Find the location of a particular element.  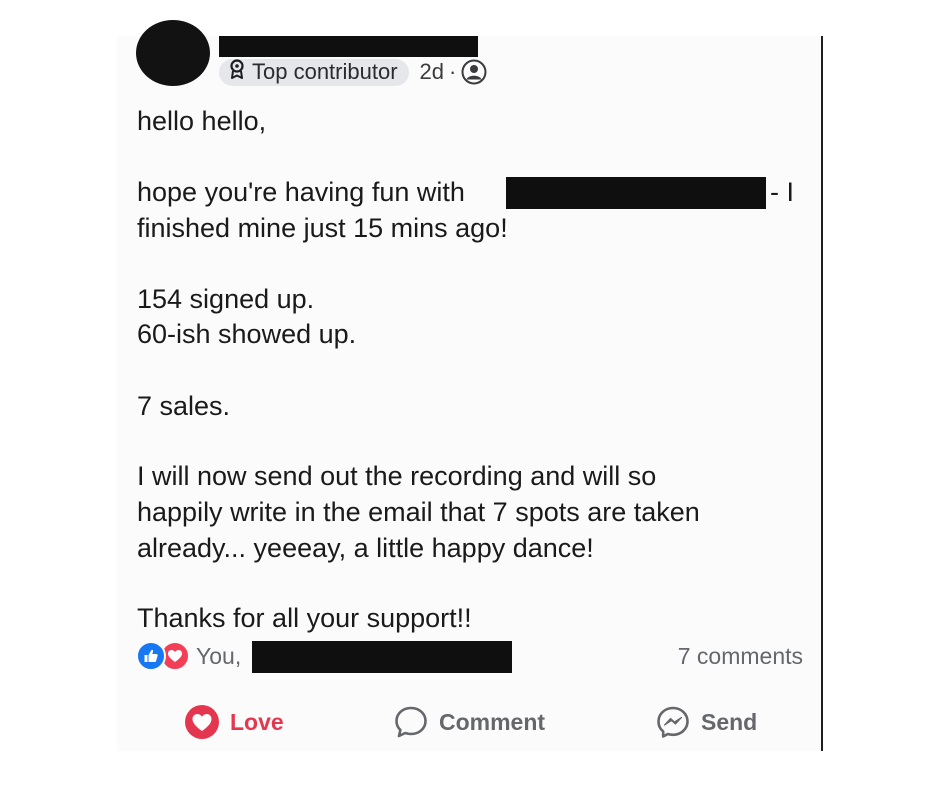

post-line: 7 sales. is located at coordinates (184, 406).